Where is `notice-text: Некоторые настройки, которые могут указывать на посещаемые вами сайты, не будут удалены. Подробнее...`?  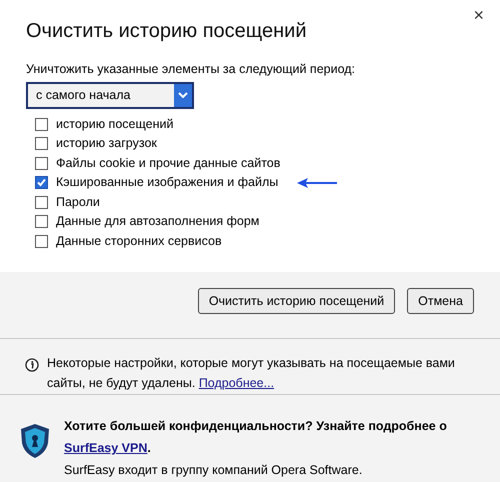 notice-text: Некоторые настройки, которые могут указывать на посещаемые вами сайты, не будут удалены. Подробнее... is located at coordinates (251, 373).